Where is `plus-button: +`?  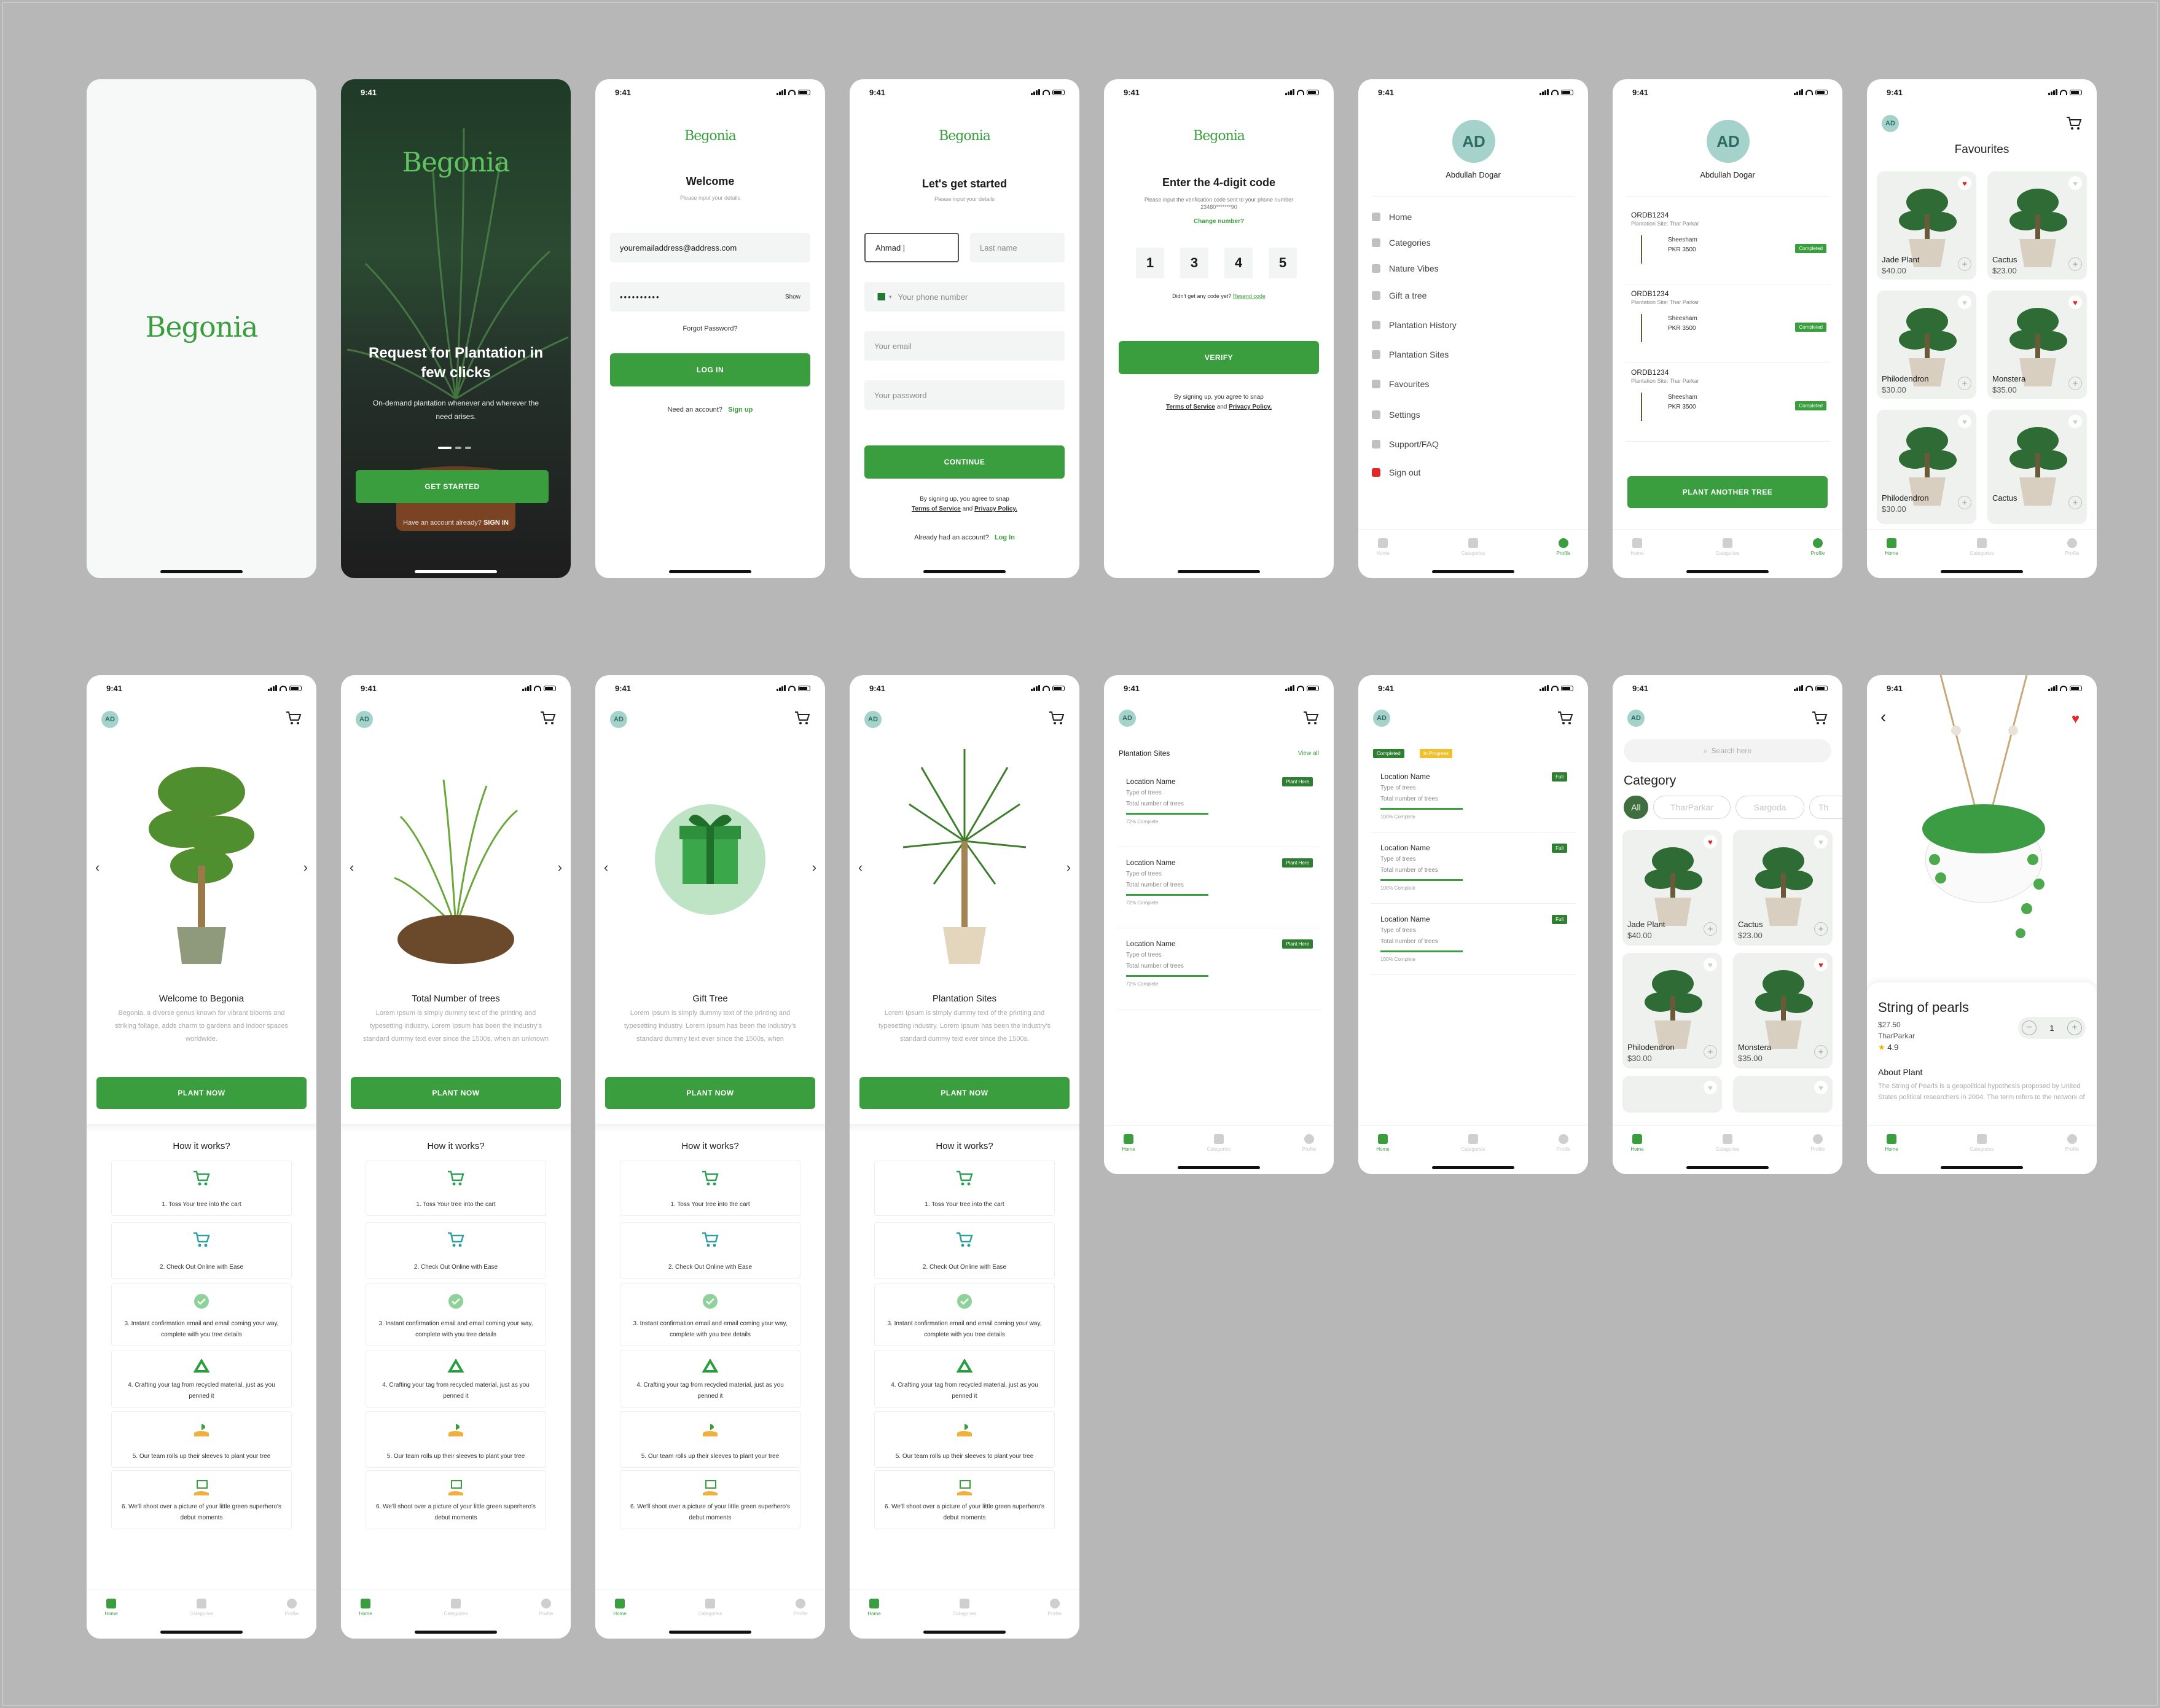 plus-button: + is located at coordinates (2074, 1027).